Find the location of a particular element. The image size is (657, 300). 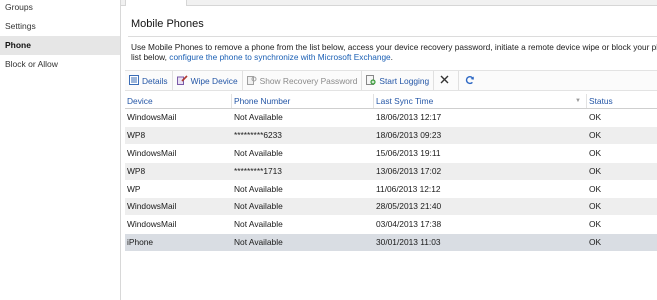

refresh-button is located at coordinates (471, 80).